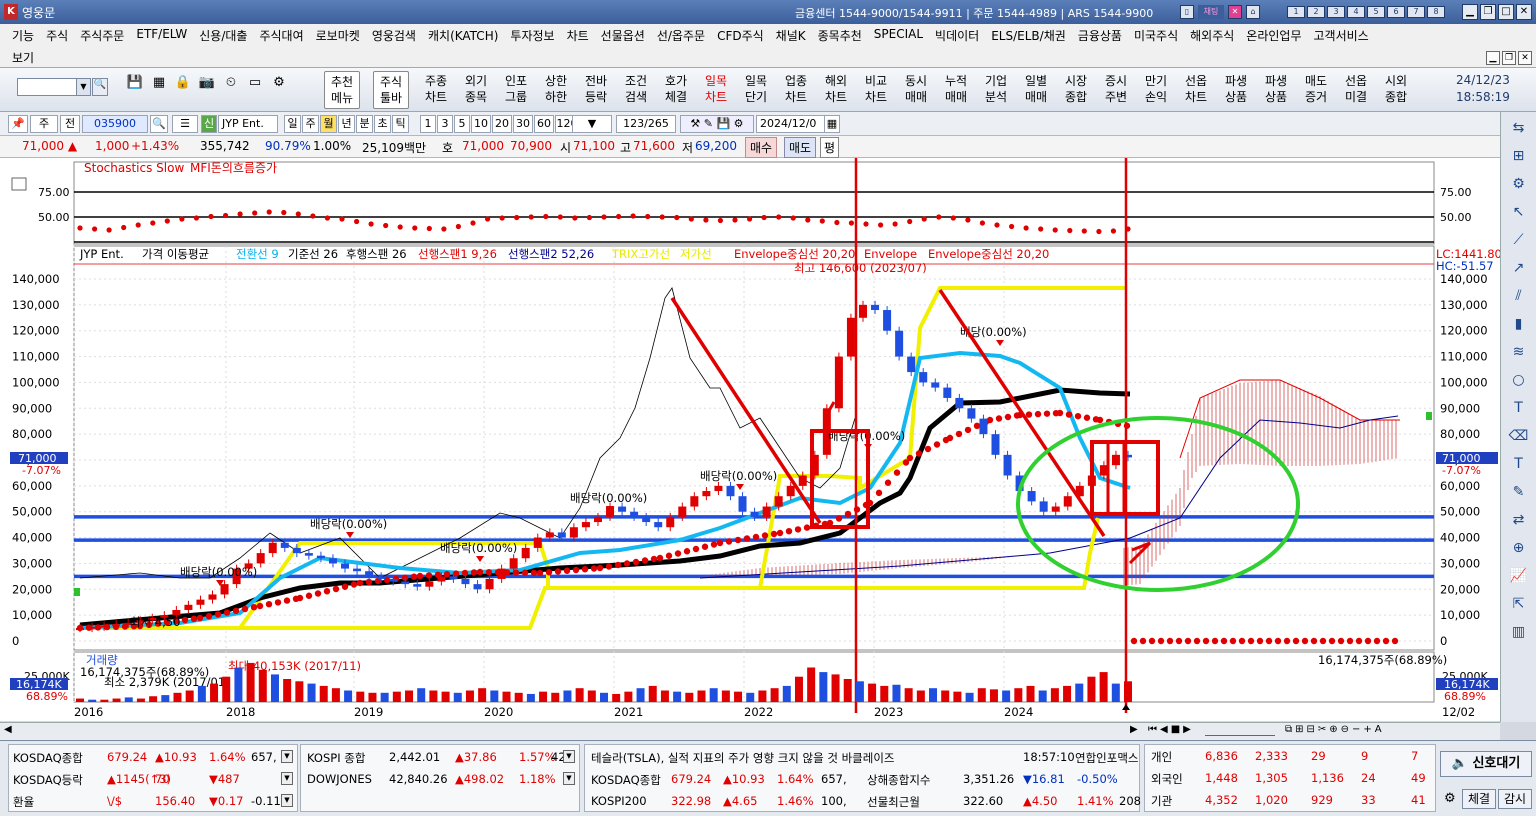 This screenshot has width=1536, height=816. Describe the element at coordinates (115, 124) in the screenshot. I see `stock-code-input: 035900` at that location.